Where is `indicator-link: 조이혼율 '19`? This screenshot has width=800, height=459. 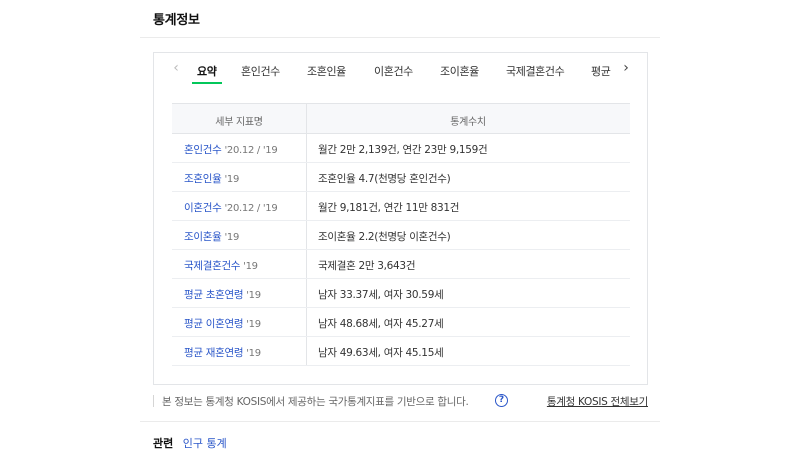
indicator-link: 조이혼율 '19 is located at coordinates (211, 236).